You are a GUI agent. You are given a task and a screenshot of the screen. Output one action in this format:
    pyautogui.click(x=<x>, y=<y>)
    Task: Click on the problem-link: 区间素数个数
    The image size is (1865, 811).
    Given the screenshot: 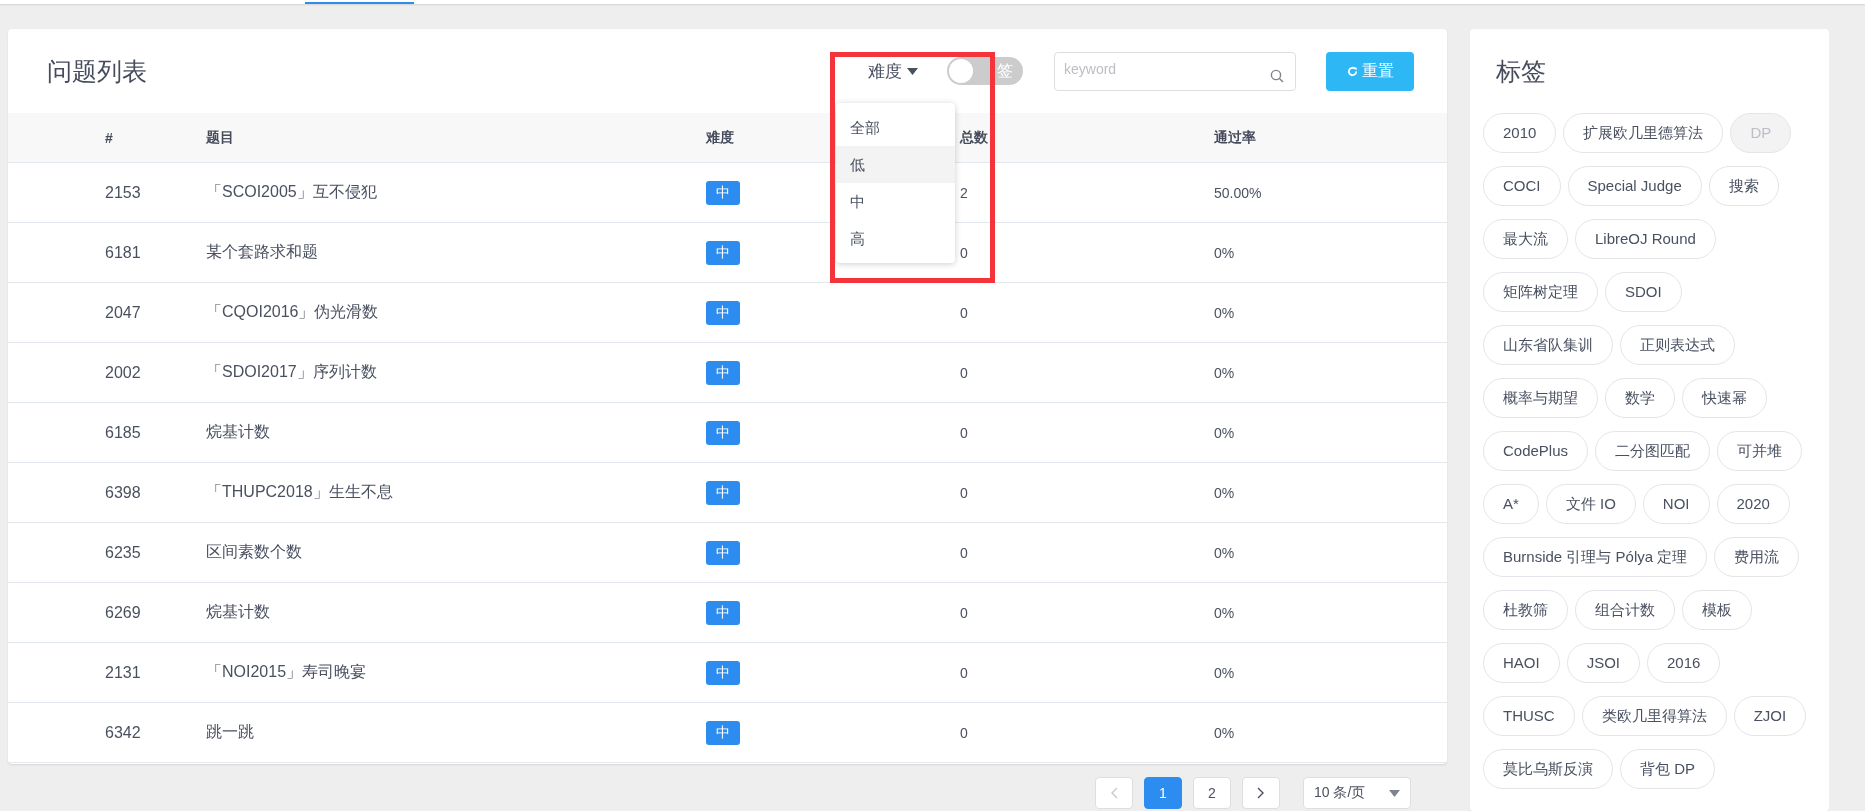 What is the action you would take?
    pyautogui.click(x=254, y=552)
    